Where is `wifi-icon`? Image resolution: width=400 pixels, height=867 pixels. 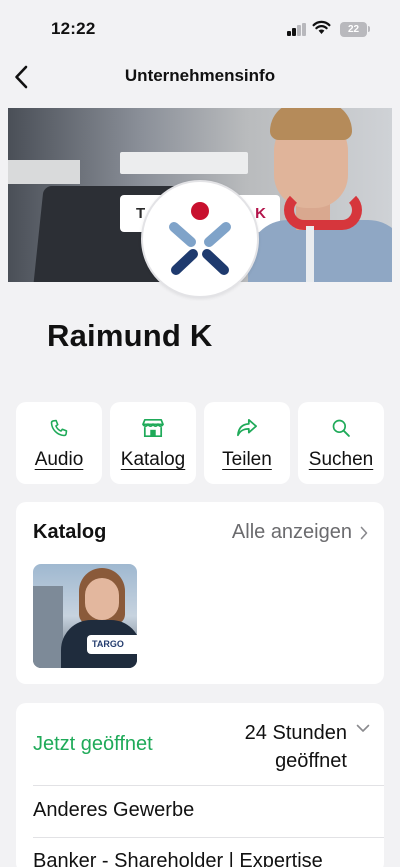 wifi-icon is located at coordinates (321, 27).